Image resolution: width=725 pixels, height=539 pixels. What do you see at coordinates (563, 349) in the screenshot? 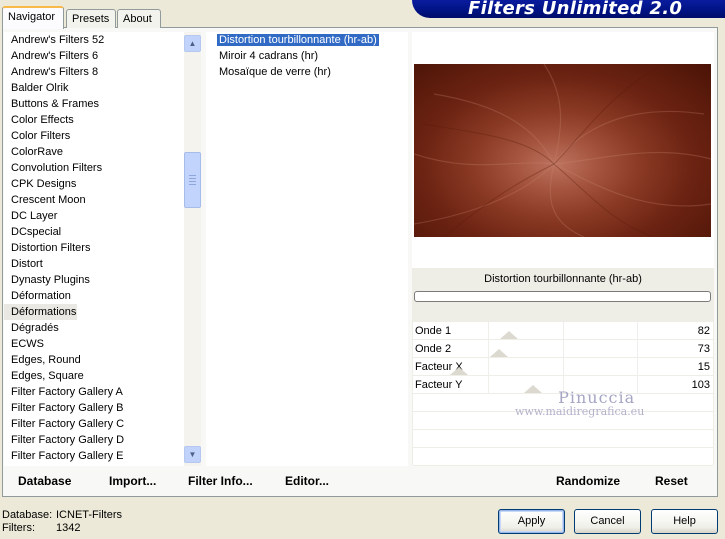
I see `param-onde-2: Onde 2 73` at bounding box center [563, 349].